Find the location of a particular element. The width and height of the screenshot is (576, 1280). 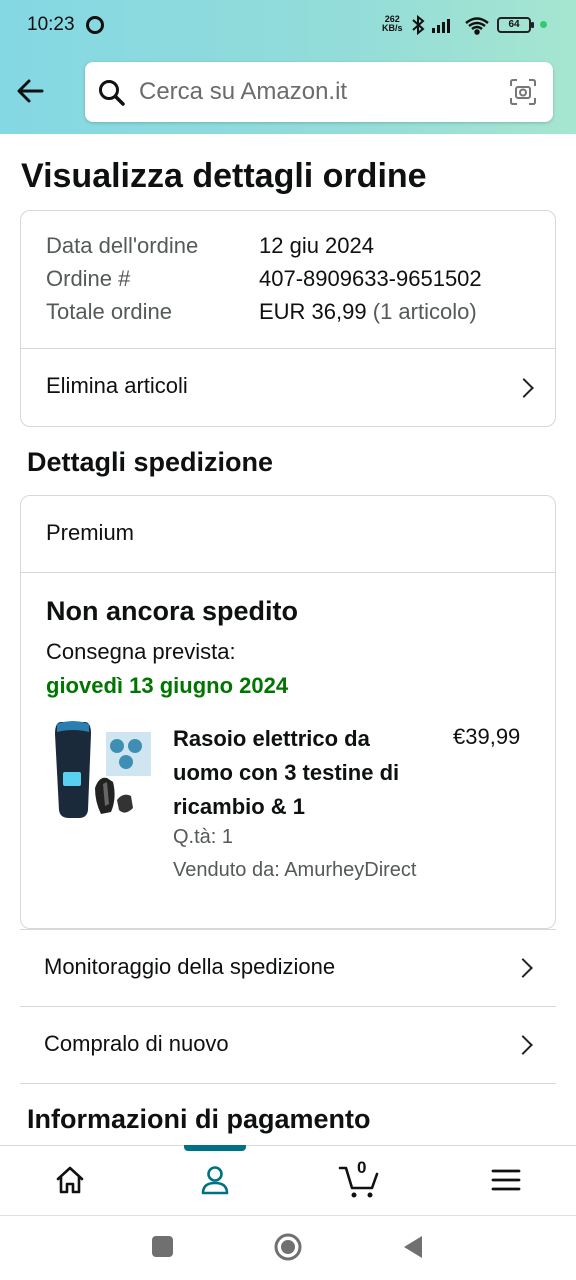

network-speed: 262 KB/s is located at coordinates (392, 24).